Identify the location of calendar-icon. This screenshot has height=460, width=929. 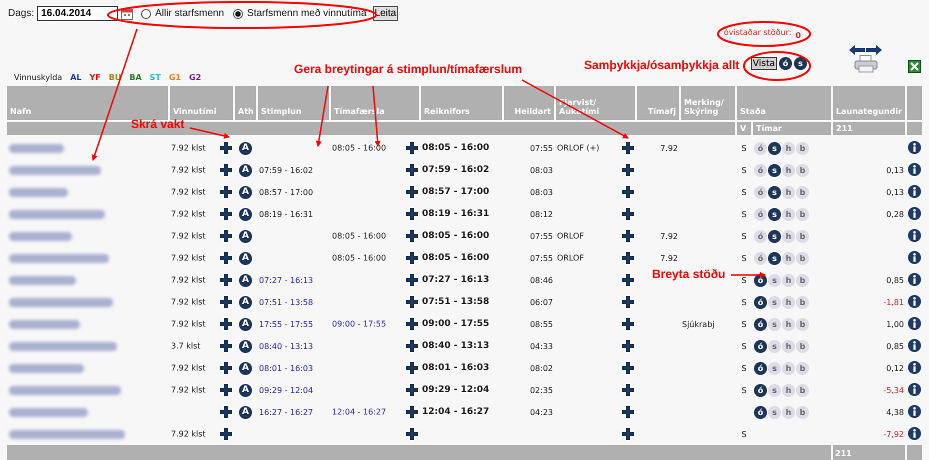
(127, 14).